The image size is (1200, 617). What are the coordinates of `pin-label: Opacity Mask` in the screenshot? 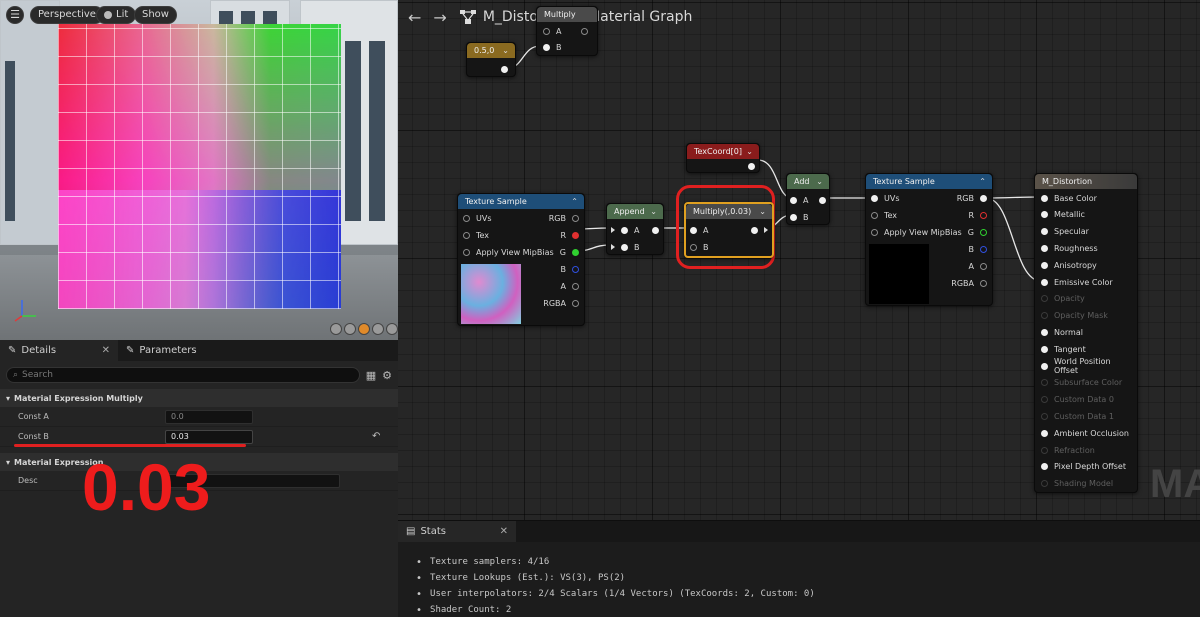 It's located at (1081, 316).